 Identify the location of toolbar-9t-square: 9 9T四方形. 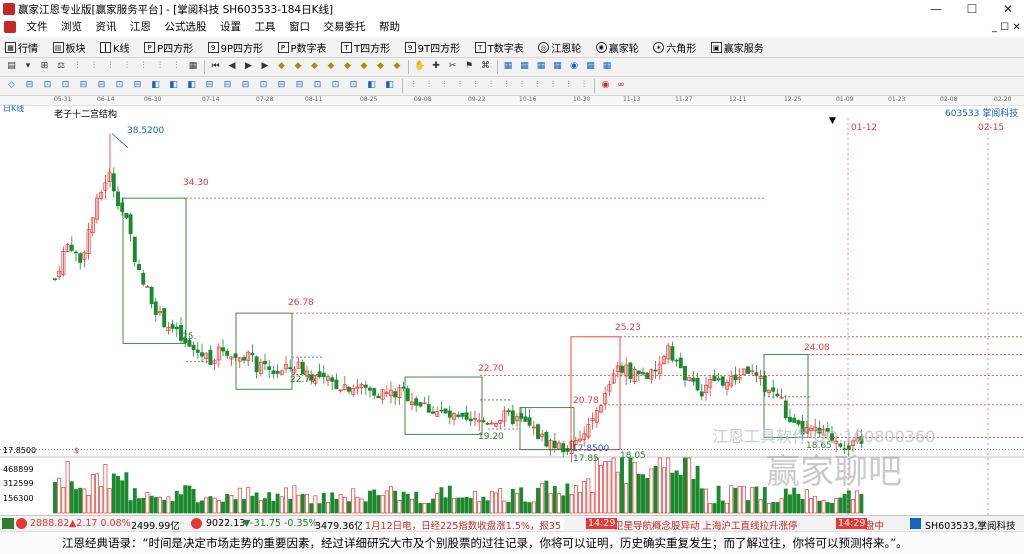
(430, 47).